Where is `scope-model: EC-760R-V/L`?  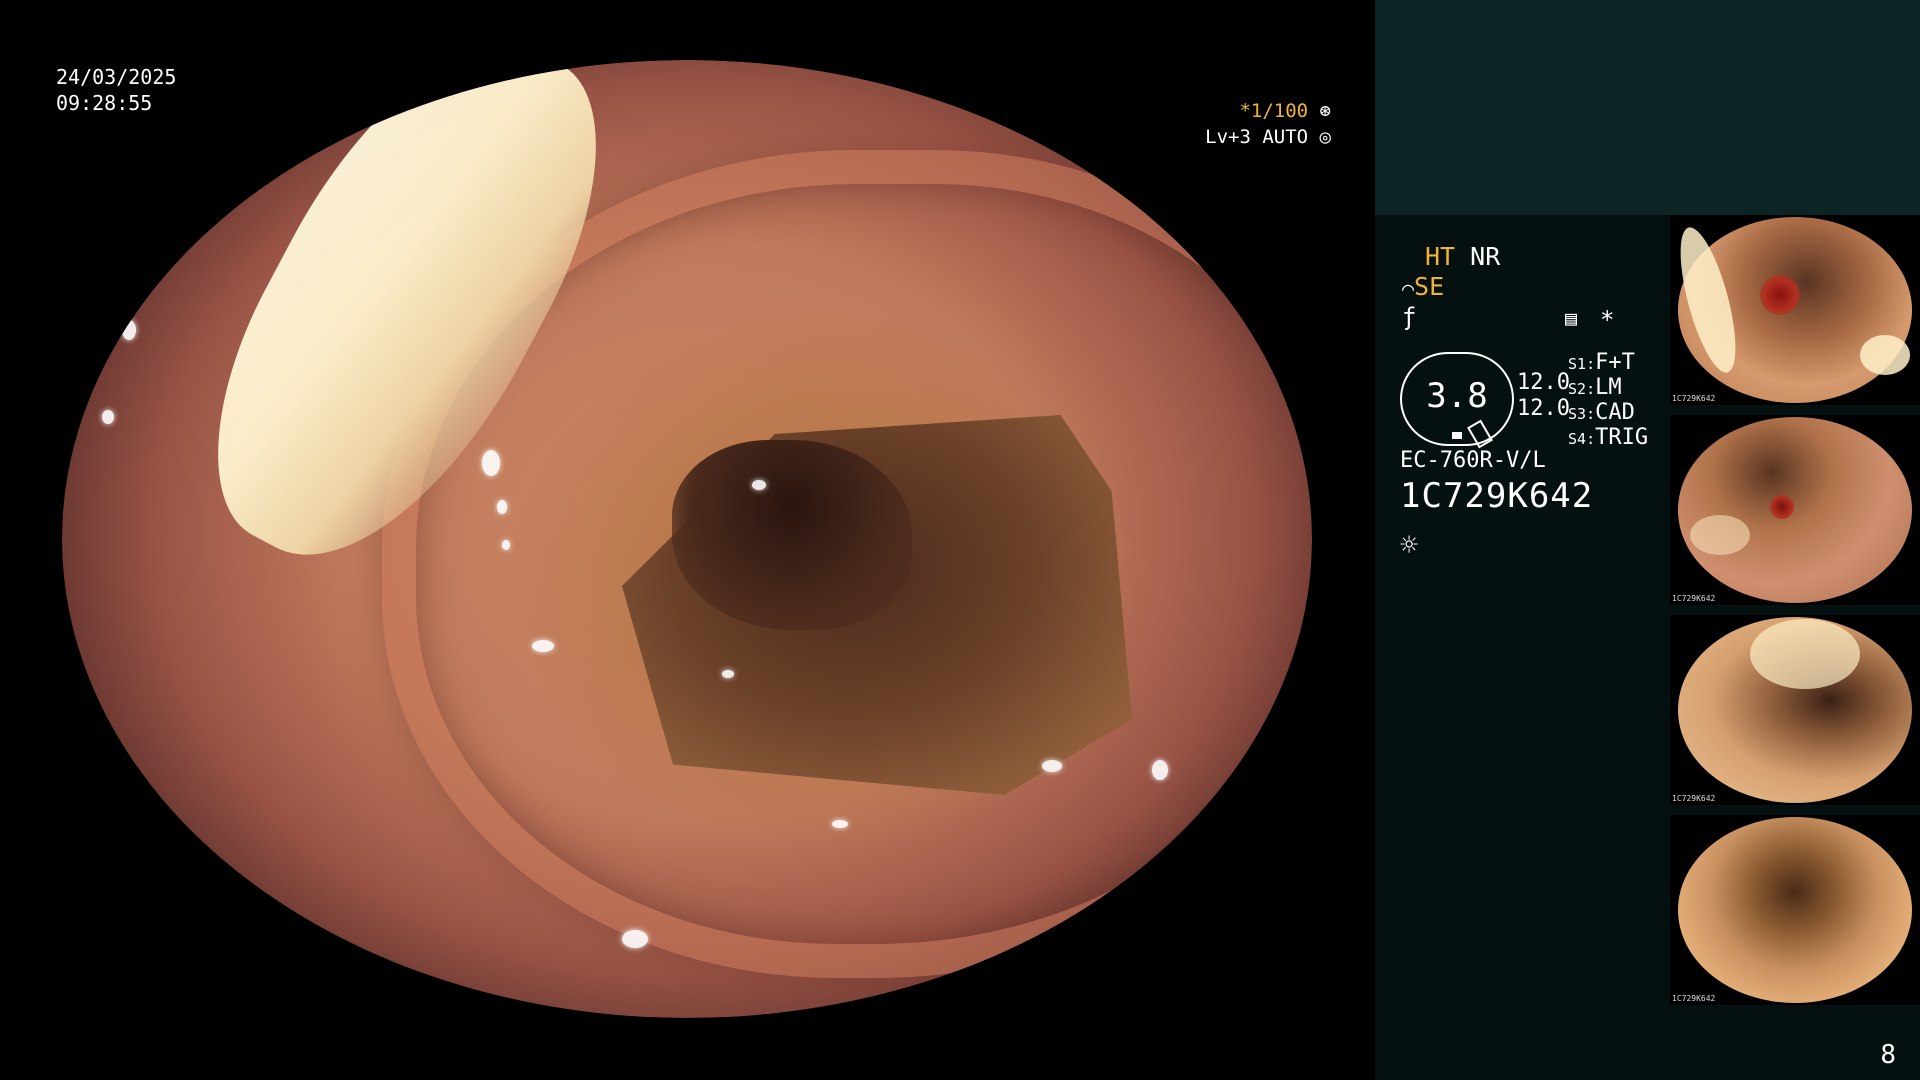
scope-model: EC-760R-V/L is located at coordinates (1473, 460).